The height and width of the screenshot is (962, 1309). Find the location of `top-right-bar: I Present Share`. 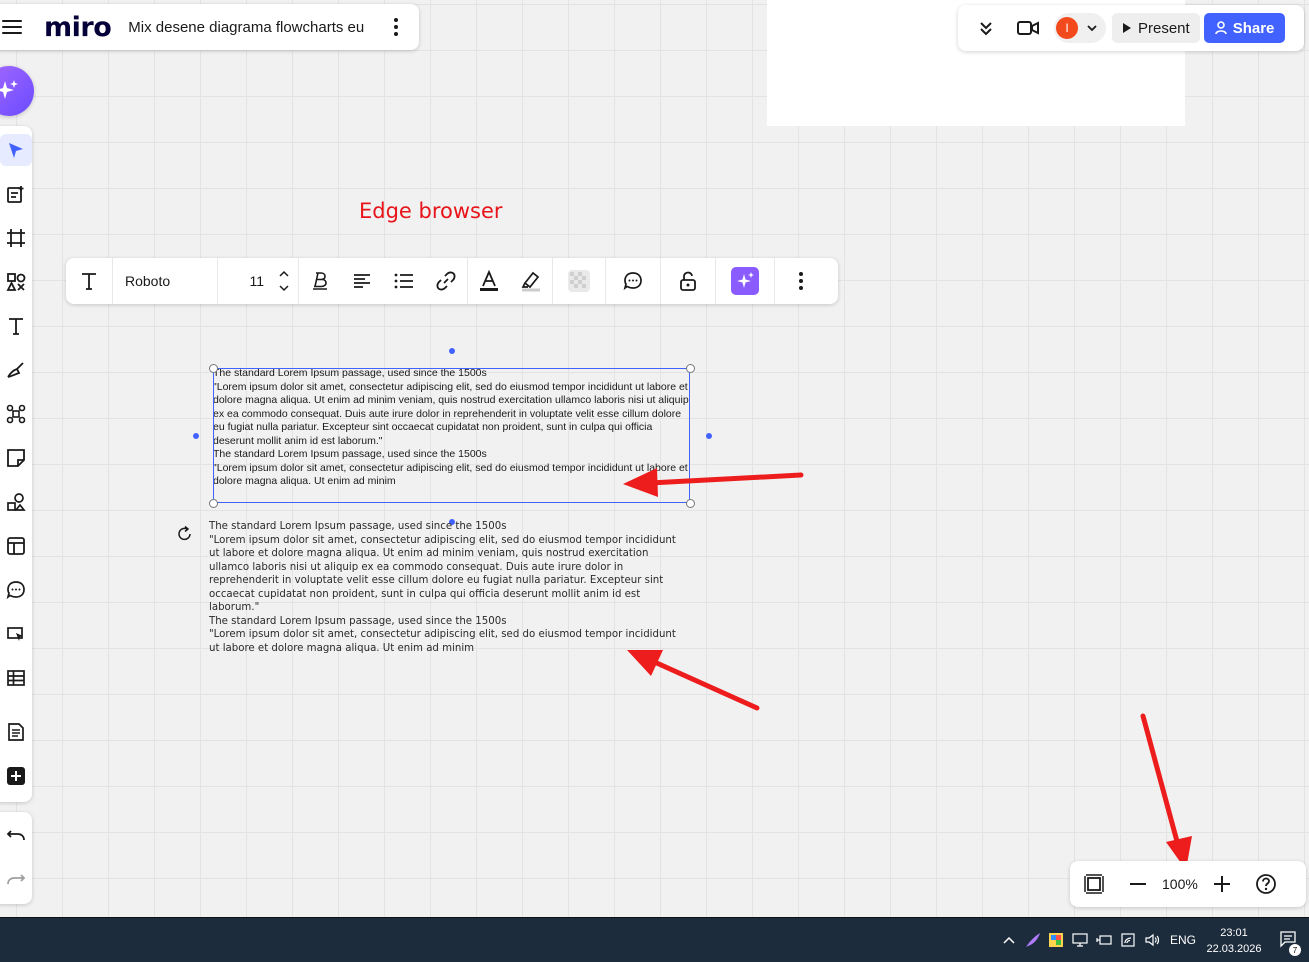

top-right-bar: I Present Share is located at coordinates (1131, 28).